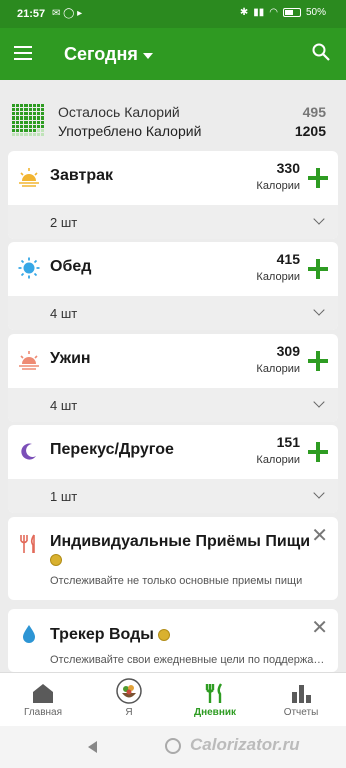 This screenshot has height=768, width=346. Describe the element at coordinates (173, 496) in the screenshot. I see `meal-items-toggle: 1 шт` at that location.